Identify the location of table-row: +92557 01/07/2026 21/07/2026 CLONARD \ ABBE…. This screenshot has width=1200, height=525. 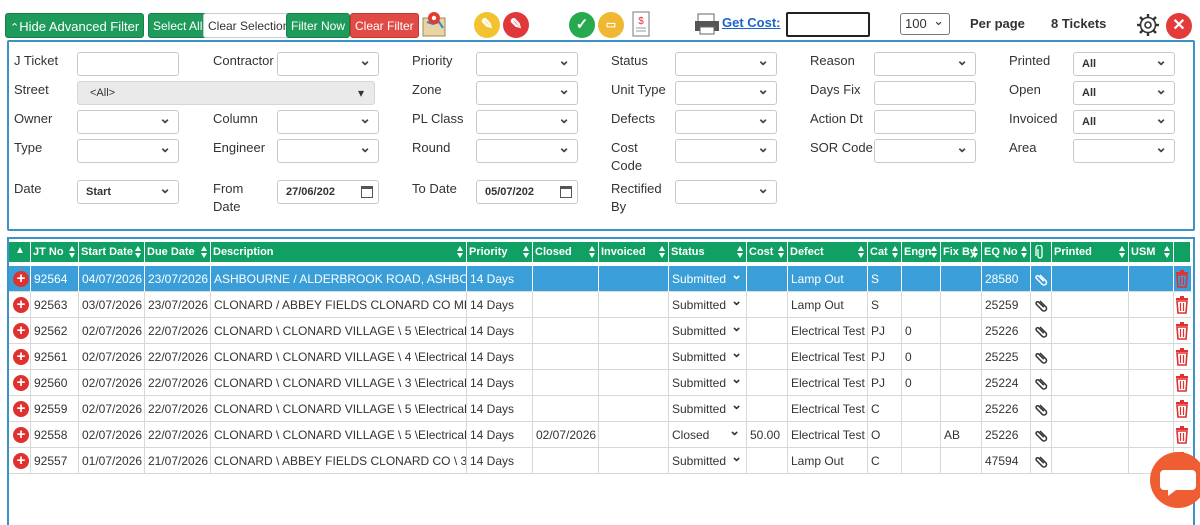
(600, 461).